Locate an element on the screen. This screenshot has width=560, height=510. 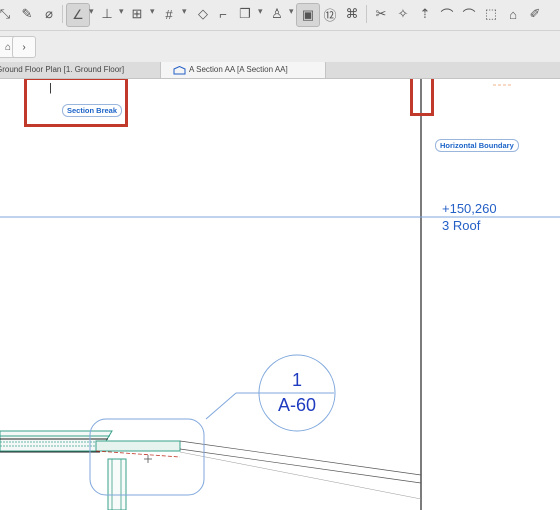
guide-dropdown-icon: ▾ is located at coordinates (121, 11).